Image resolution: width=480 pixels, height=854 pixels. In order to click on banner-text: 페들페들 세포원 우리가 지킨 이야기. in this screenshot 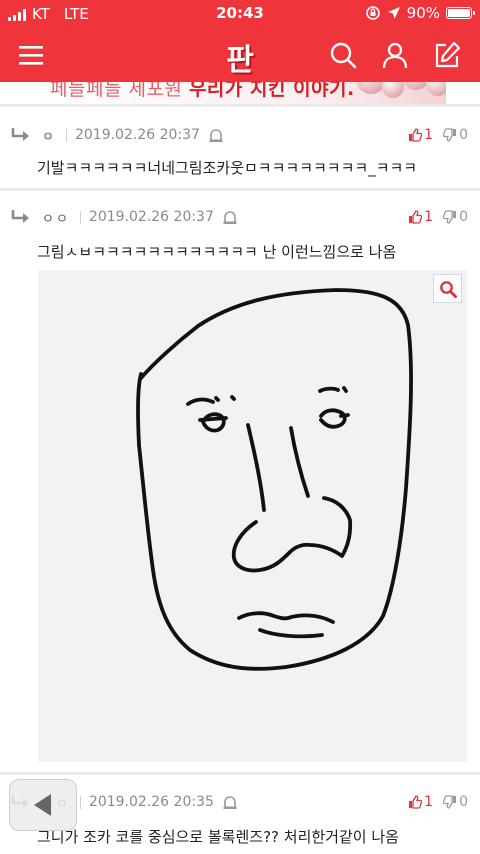, I will do `click(202, 91)`.